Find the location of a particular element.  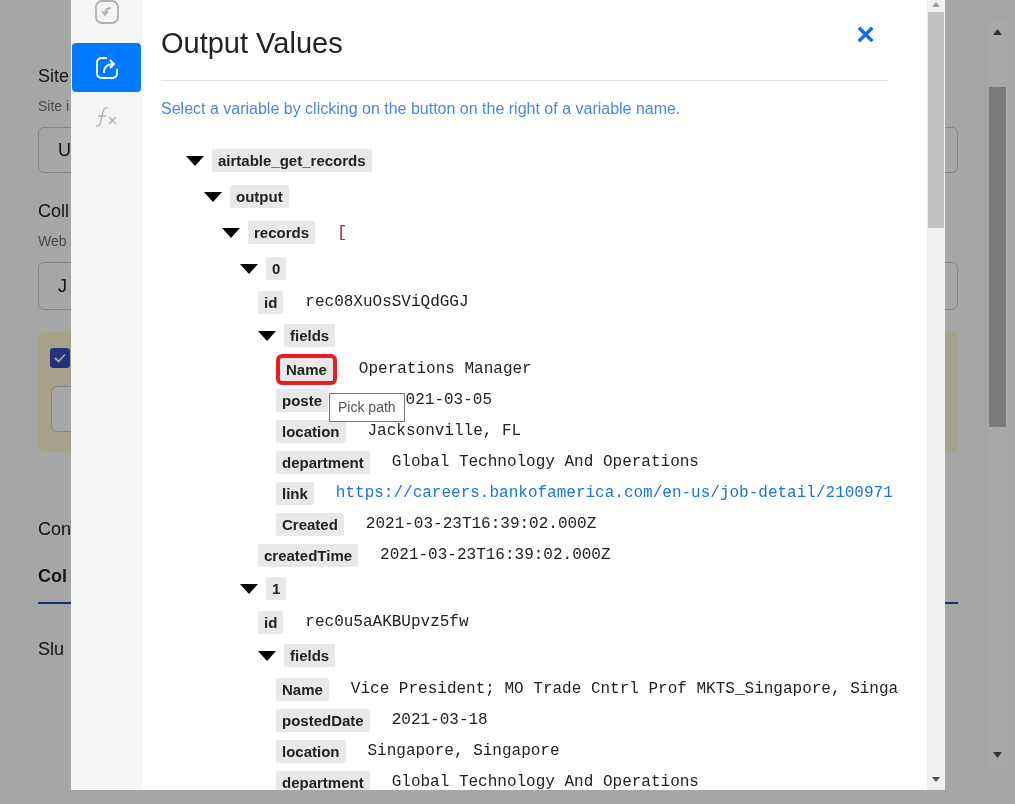

value-text: Jacksonville, FL is located at coordinates (444, 431).